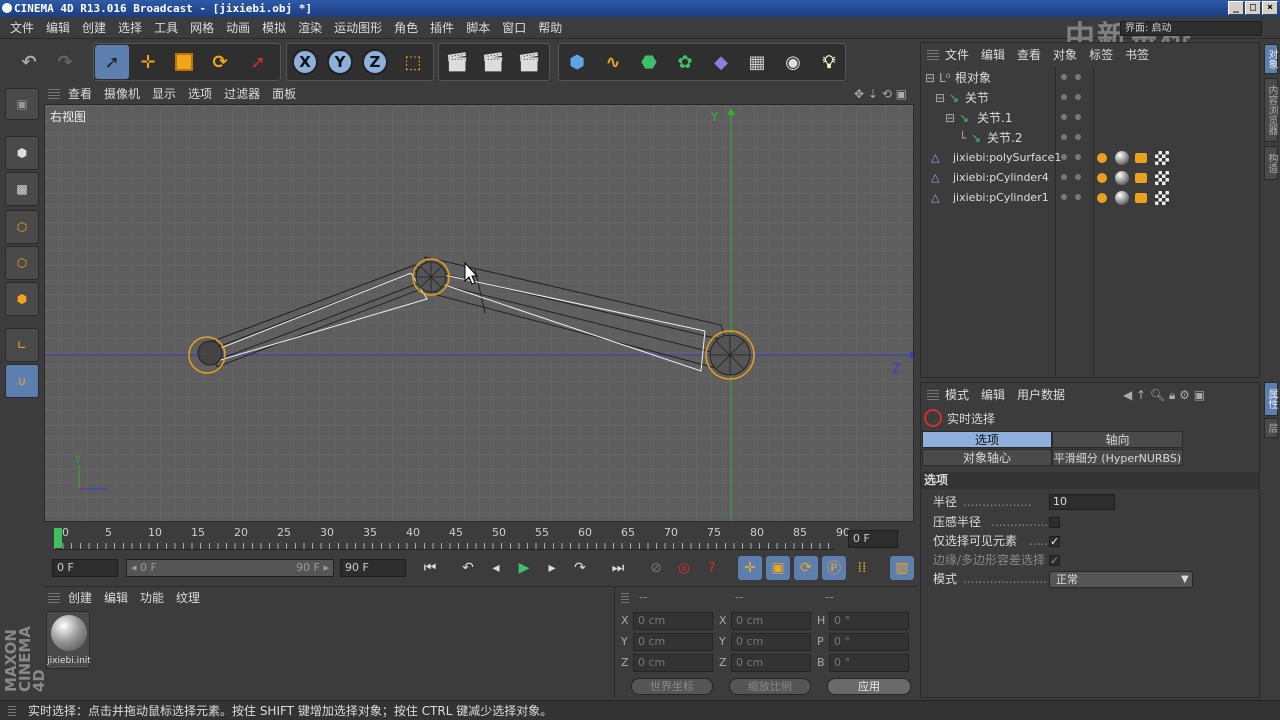 The image size is (1280, 720). What do you see at coordinates (514, 28) in the screenshot?
I see `menu-window: 窗口` at bounding box center [514, 28].